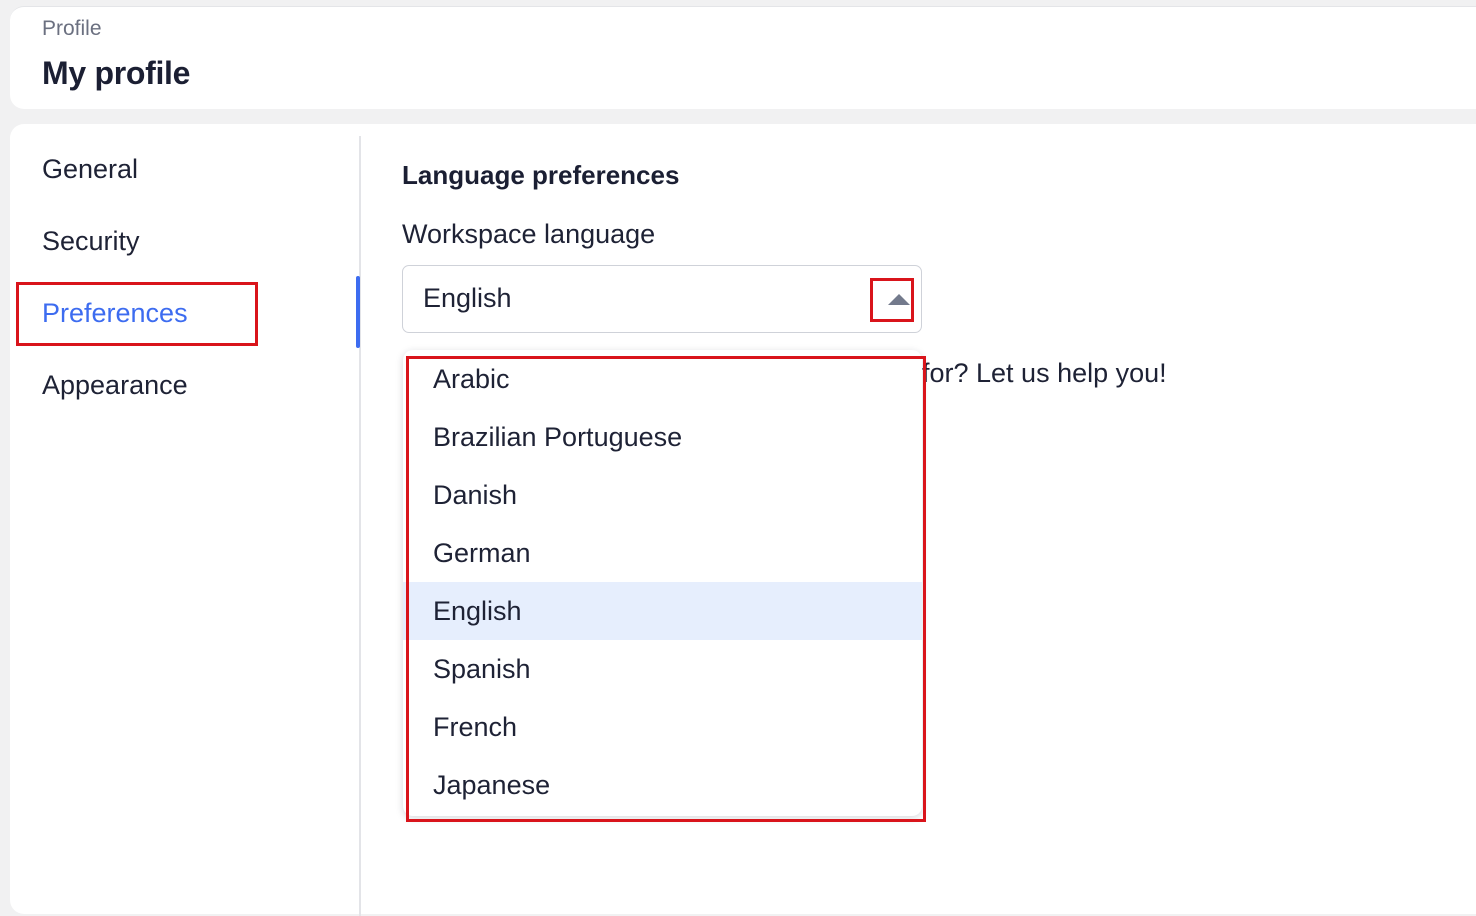 This screenshot has height=916, width=1476. I want to click on dropdown-option: Brazilian Portuguese, so click(662, 437).